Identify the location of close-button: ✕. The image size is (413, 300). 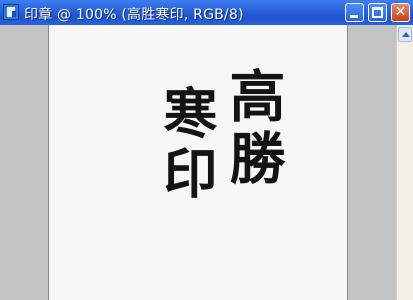
(400, 12).